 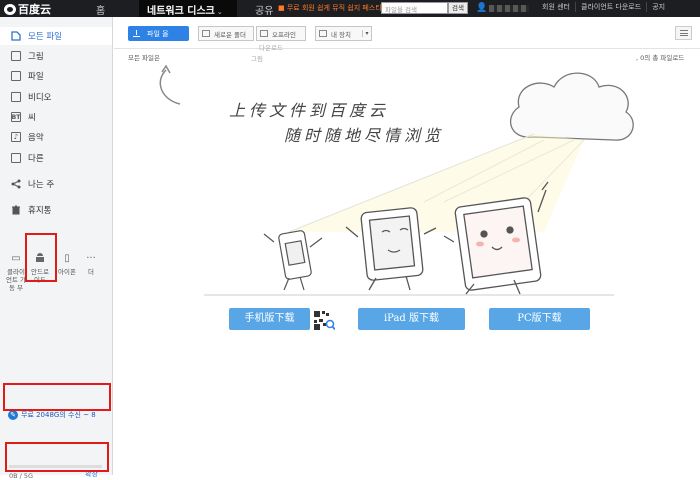 What do you see at coordinates (16, 258) in the screenshot?
I see `monitor-icon: ▭` at bounding box center [16, 258].